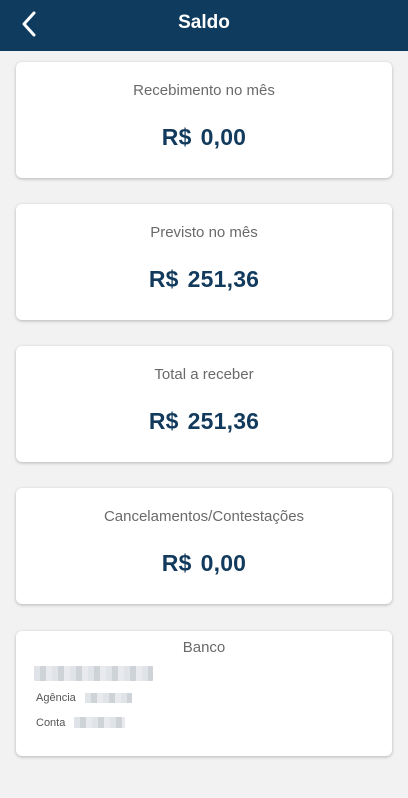 Image resolution: width=408 pixels, height=798 pixels. What do you see at coordinates (204, 693) in the screenshot?
I see `bank-card: Banco Agência Conta` at bounding box center [204, 693].